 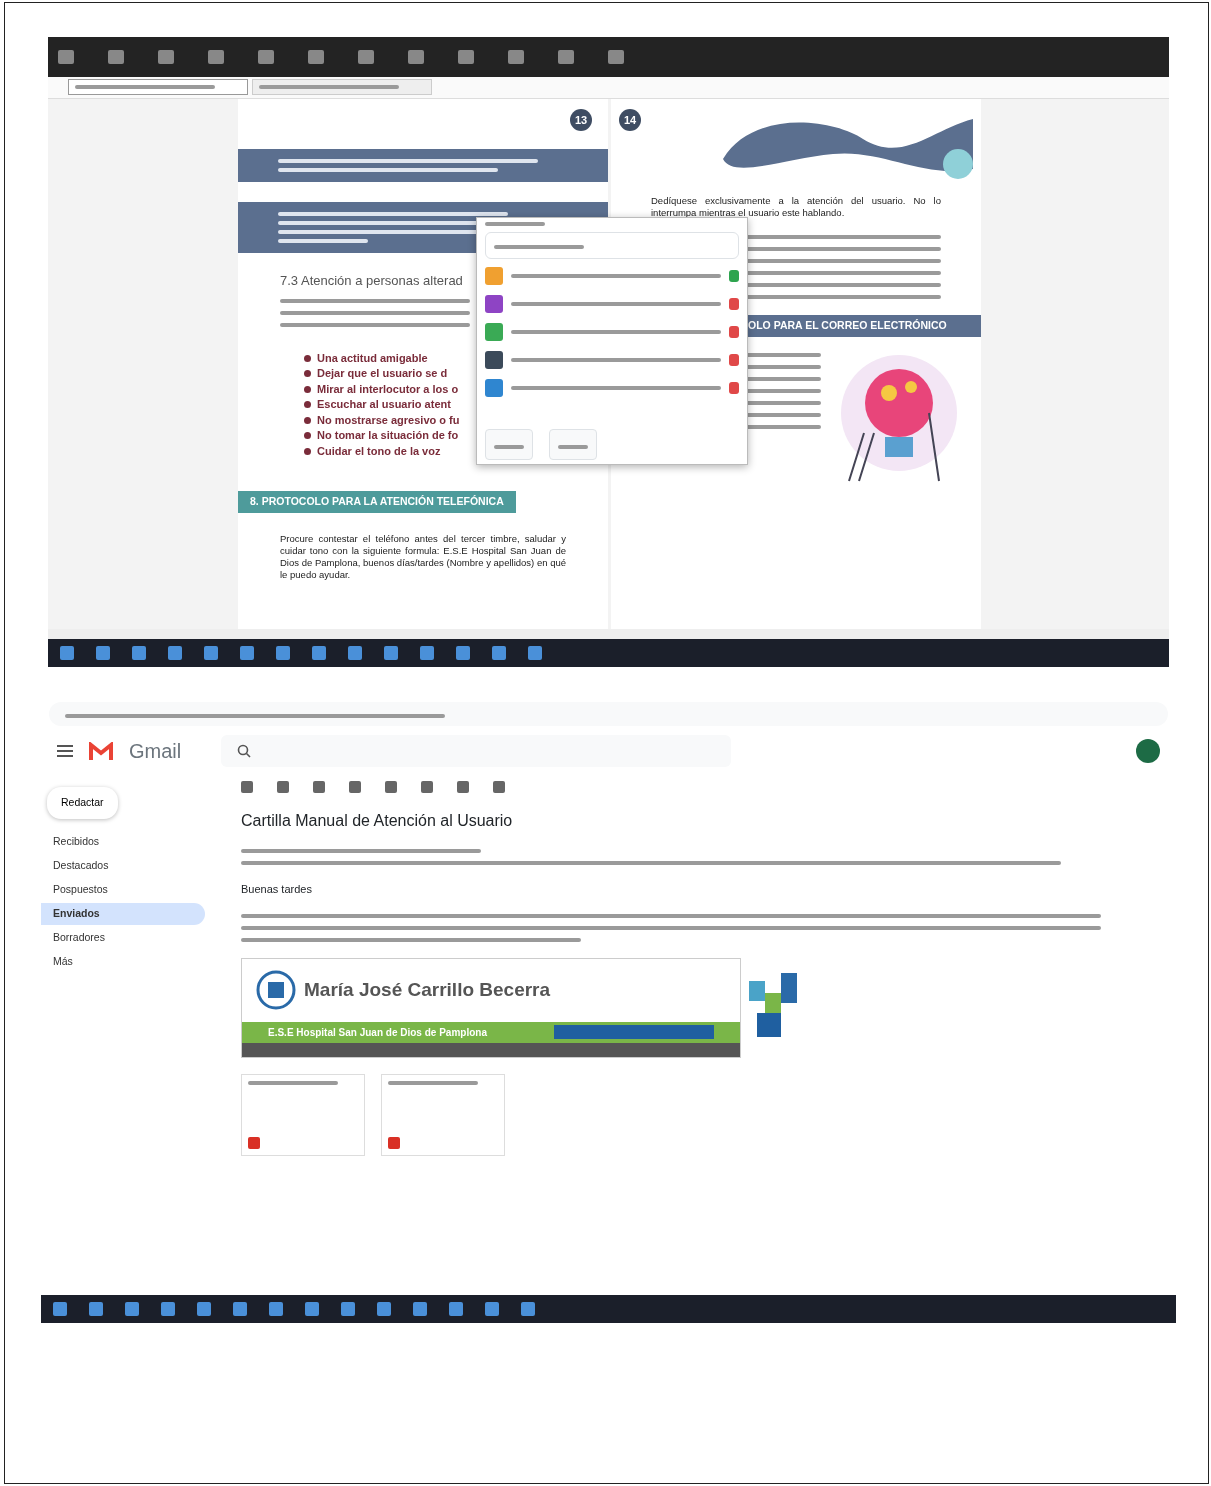 What do you see at coordinates (123, 841) in the screenshot?
I see `folder-item: Recibidos` at bounding box center [123, 841].